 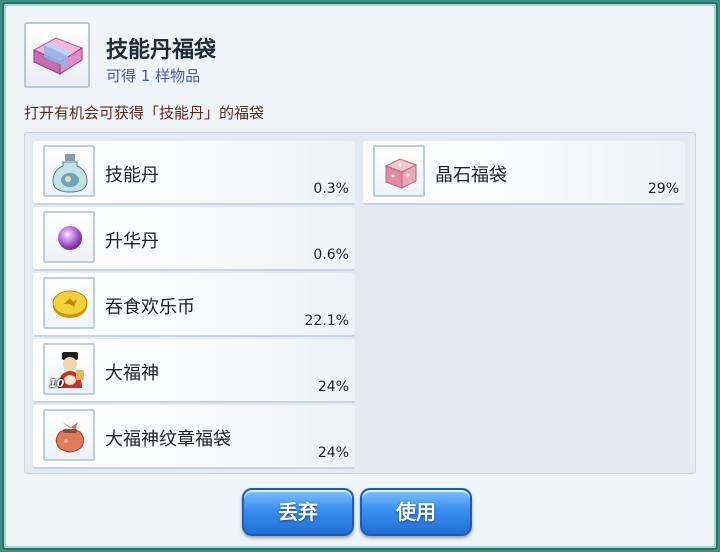 What do you see at coordinates (69, 369) in the screenshot?
I see `fortune-god-icon: 10` at bounding box center [69, 369].